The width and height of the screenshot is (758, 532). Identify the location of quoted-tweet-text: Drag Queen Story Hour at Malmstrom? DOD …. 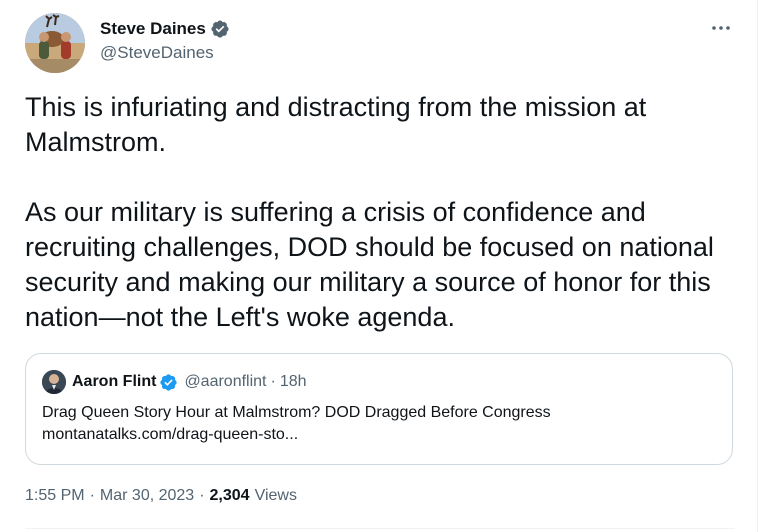
(296, 412).